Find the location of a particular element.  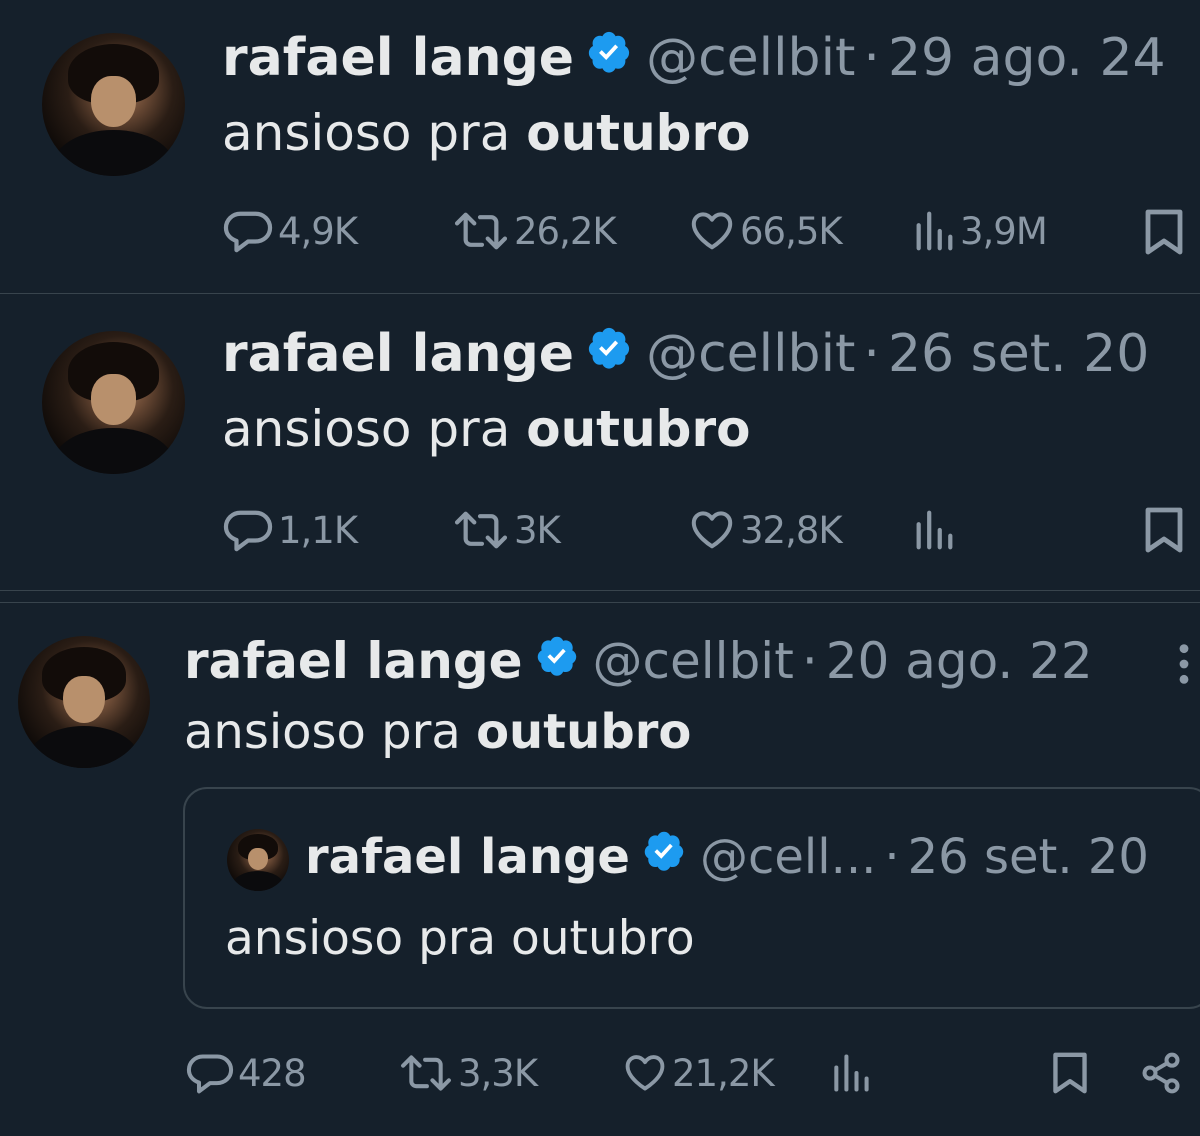

tweet-header: rafael lange @cellbit · 29 ago. 24 is located at coordinates (694, 58).